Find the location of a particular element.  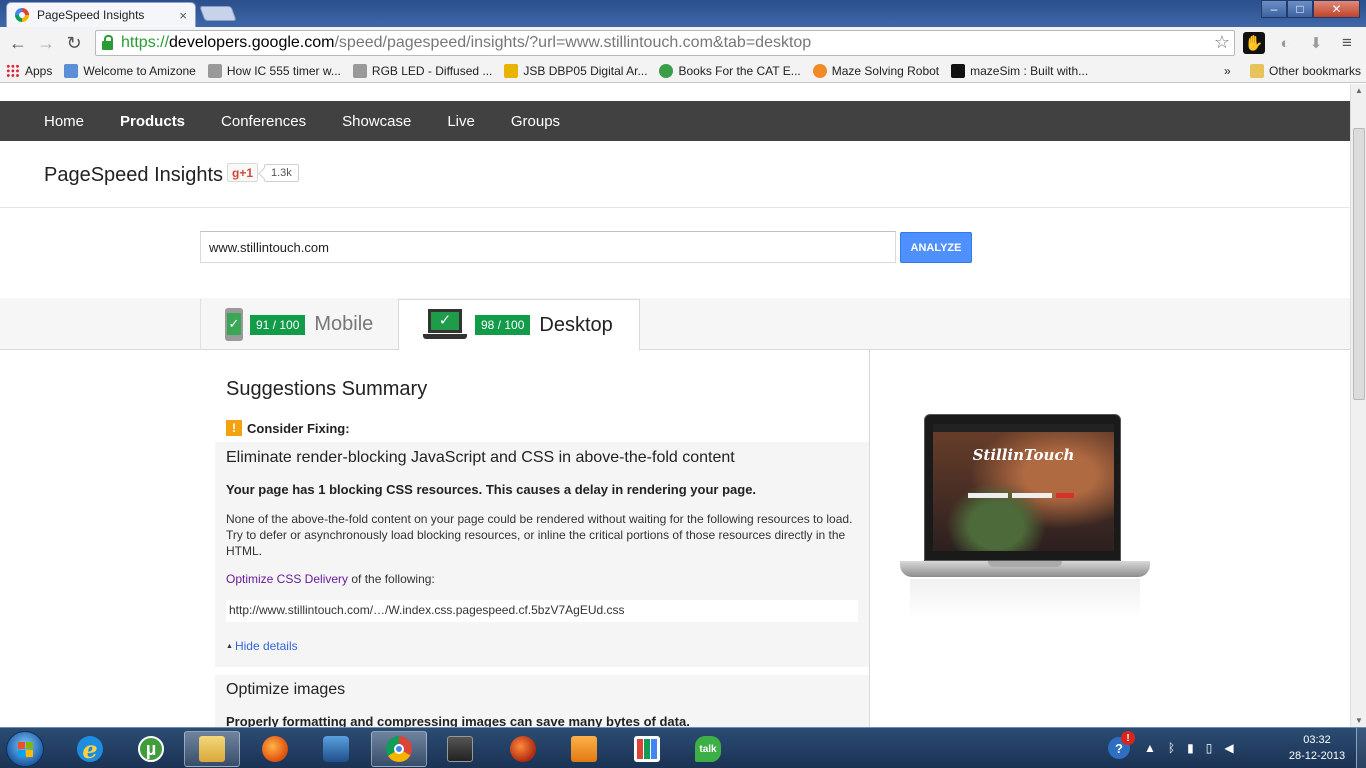

taskbar-media-app is located at coordinates (336, 749).